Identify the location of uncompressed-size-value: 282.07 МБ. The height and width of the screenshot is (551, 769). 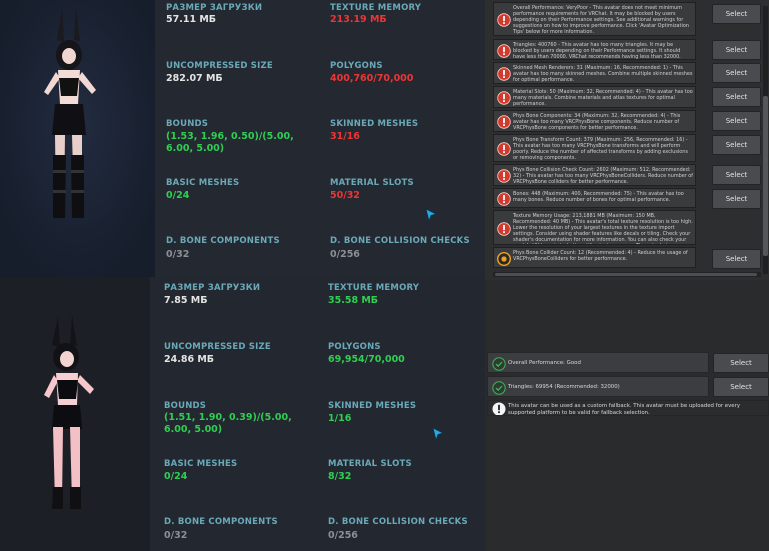
(194, 78).